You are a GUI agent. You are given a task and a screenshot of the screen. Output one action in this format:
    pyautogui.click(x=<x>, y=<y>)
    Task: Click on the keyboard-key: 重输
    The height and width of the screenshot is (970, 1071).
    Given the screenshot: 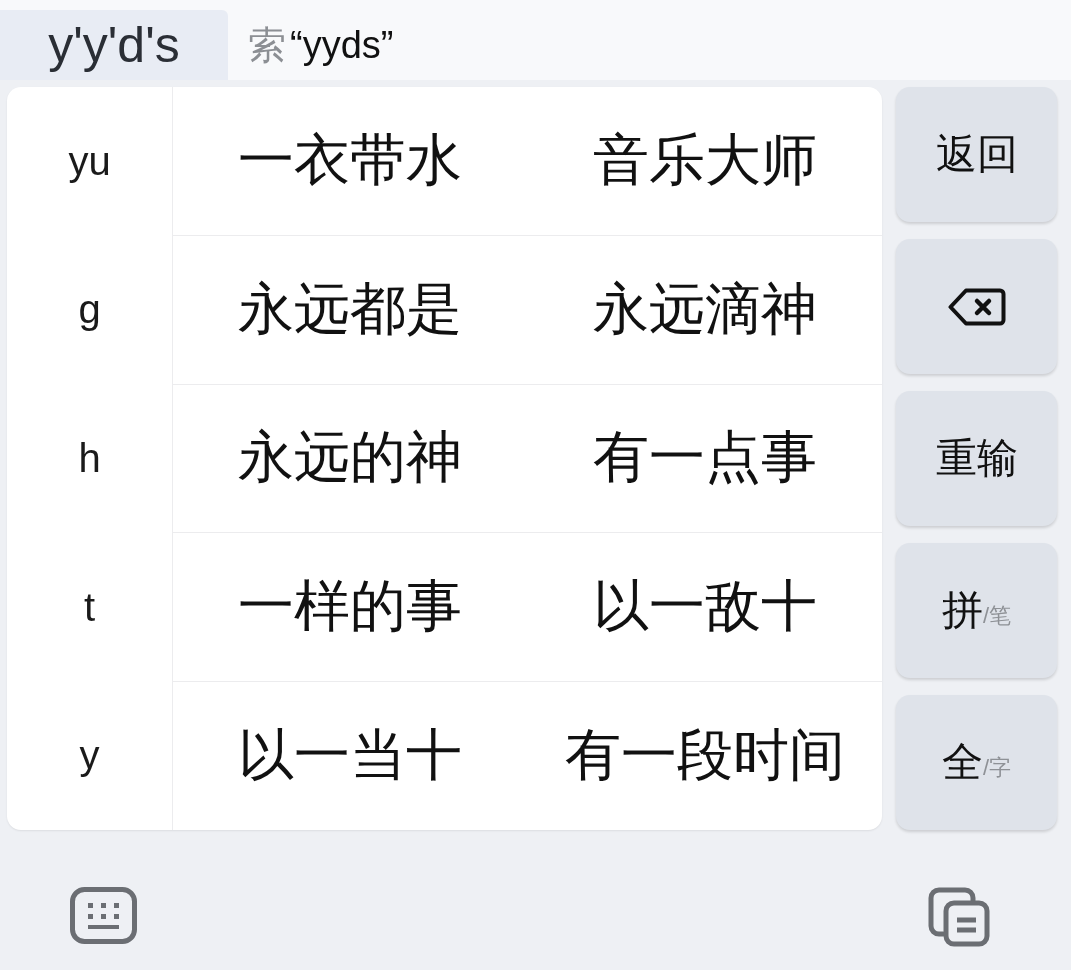 What is the action you would take?
    pyautogui.click(x=976, y=458)
    